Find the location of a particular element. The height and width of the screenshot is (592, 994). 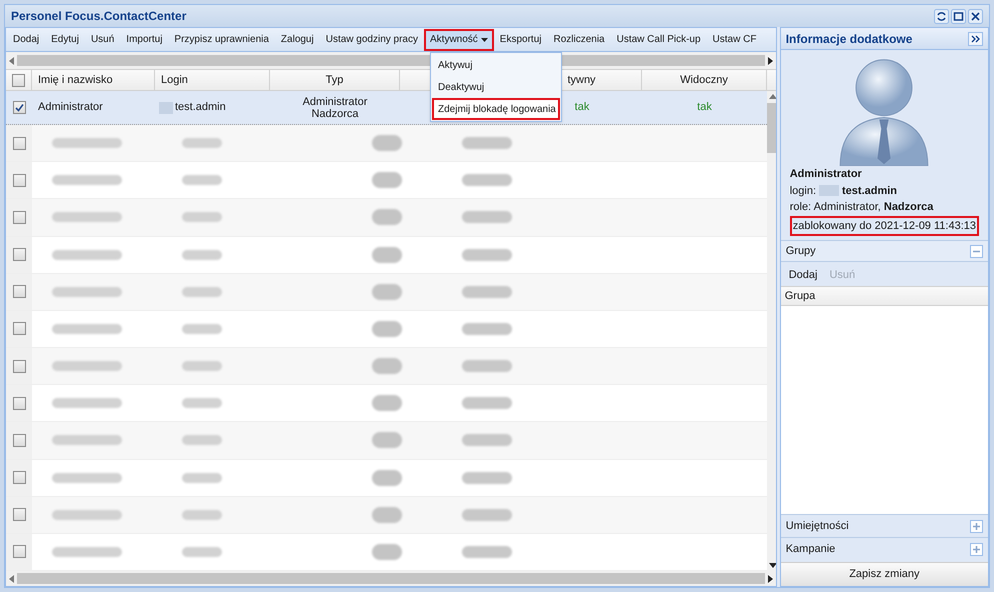

column-header: Typ is located at coordinates (335, 80).